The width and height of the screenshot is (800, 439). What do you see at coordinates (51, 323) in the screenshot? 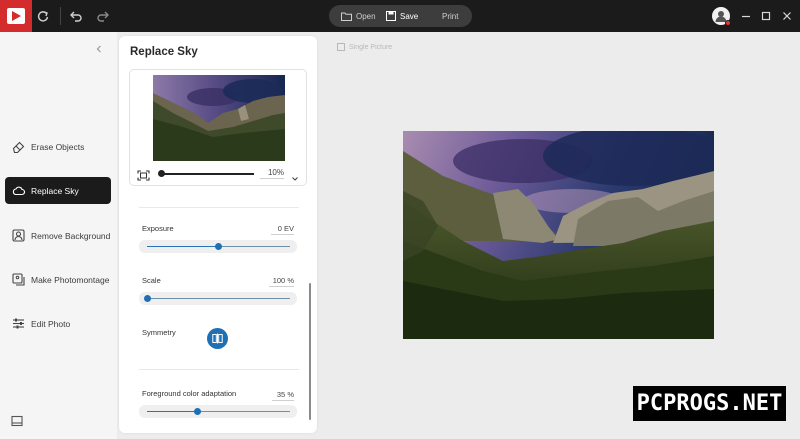
I see `sidebar-item-label: Edit Photo` at bounding box center [51, 323].